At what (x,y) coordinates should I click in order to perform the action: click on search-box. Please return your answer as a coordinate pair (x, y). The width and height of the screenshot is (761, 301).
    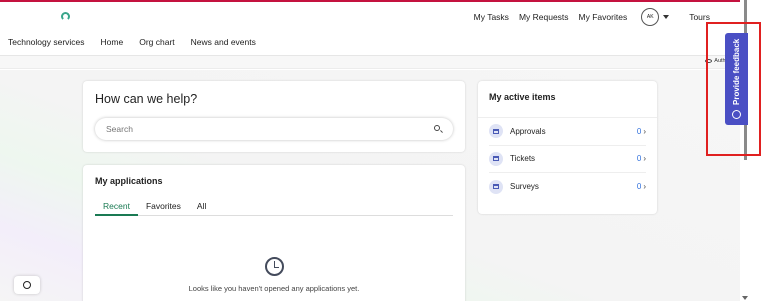
    Looking at the image, I should click on (274, 129).